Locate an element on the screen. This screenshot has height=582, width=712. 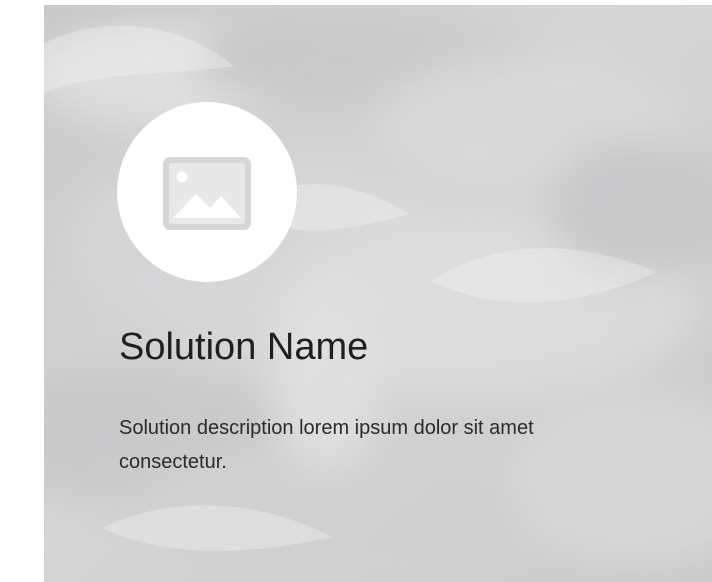
solution-title: Solution Name is located at coordinates (244, 347).